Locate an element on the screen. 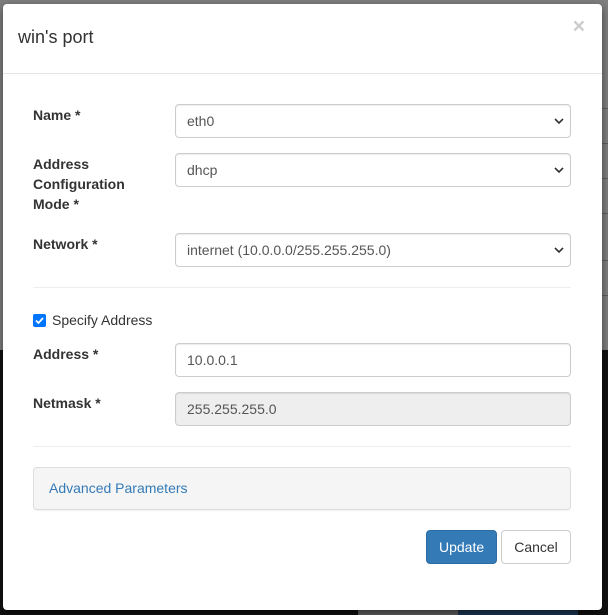 The image size is (608, 615). name-label: Name * is located at coordinates (57, 115).